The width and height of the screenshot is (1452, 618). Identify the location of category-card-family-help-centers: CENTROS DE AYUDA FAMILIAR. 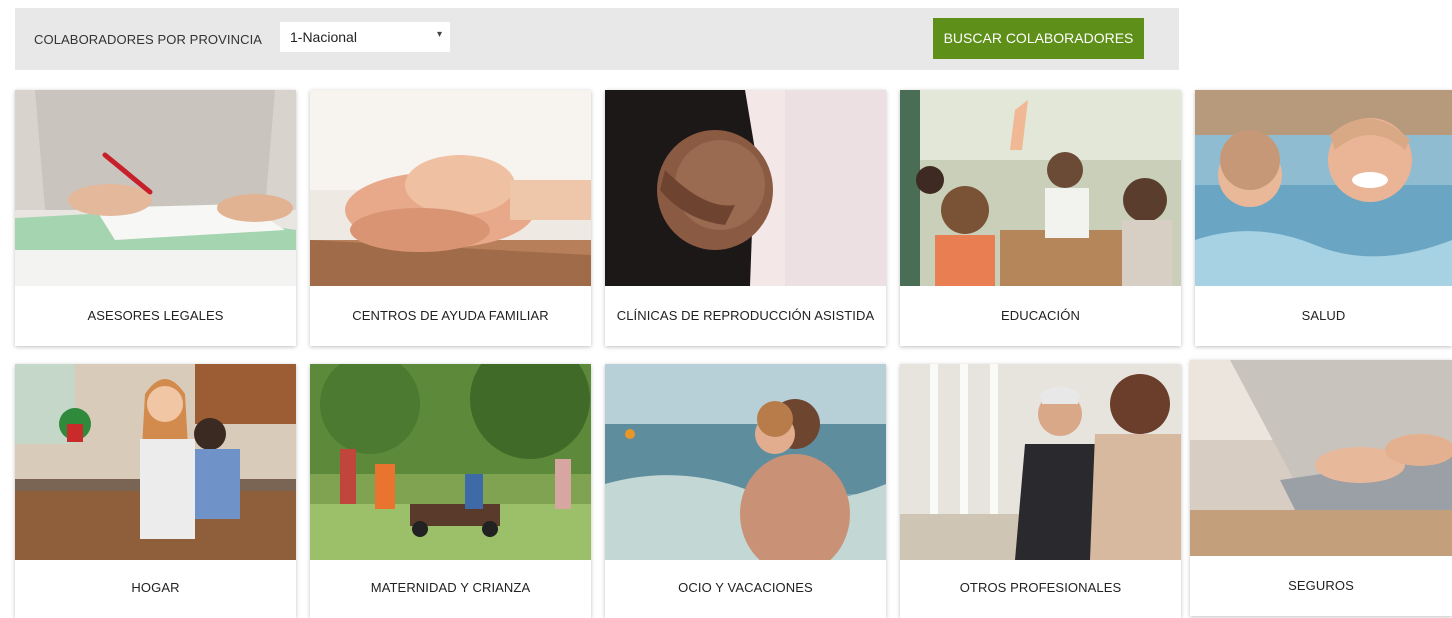
(450, 218).